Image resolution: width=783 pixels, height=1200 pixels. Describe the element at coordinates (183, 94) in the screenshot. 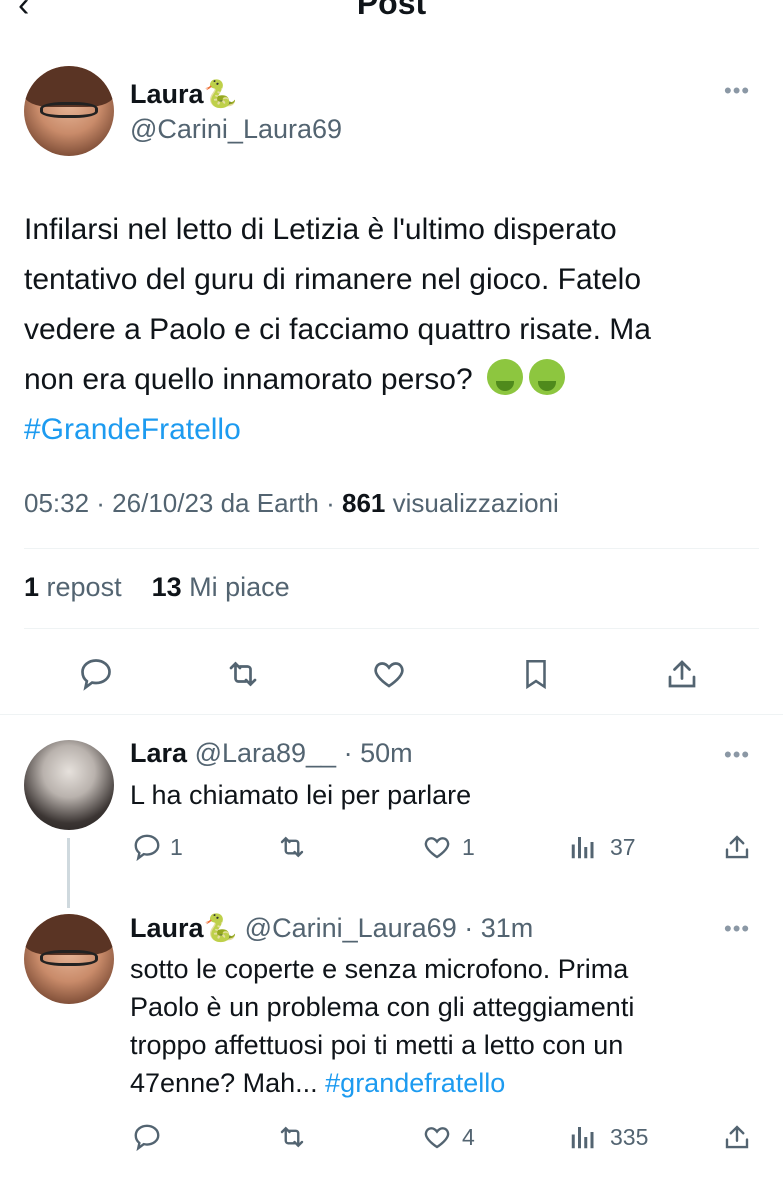

I see `author-name: Laura🐍` at that location.